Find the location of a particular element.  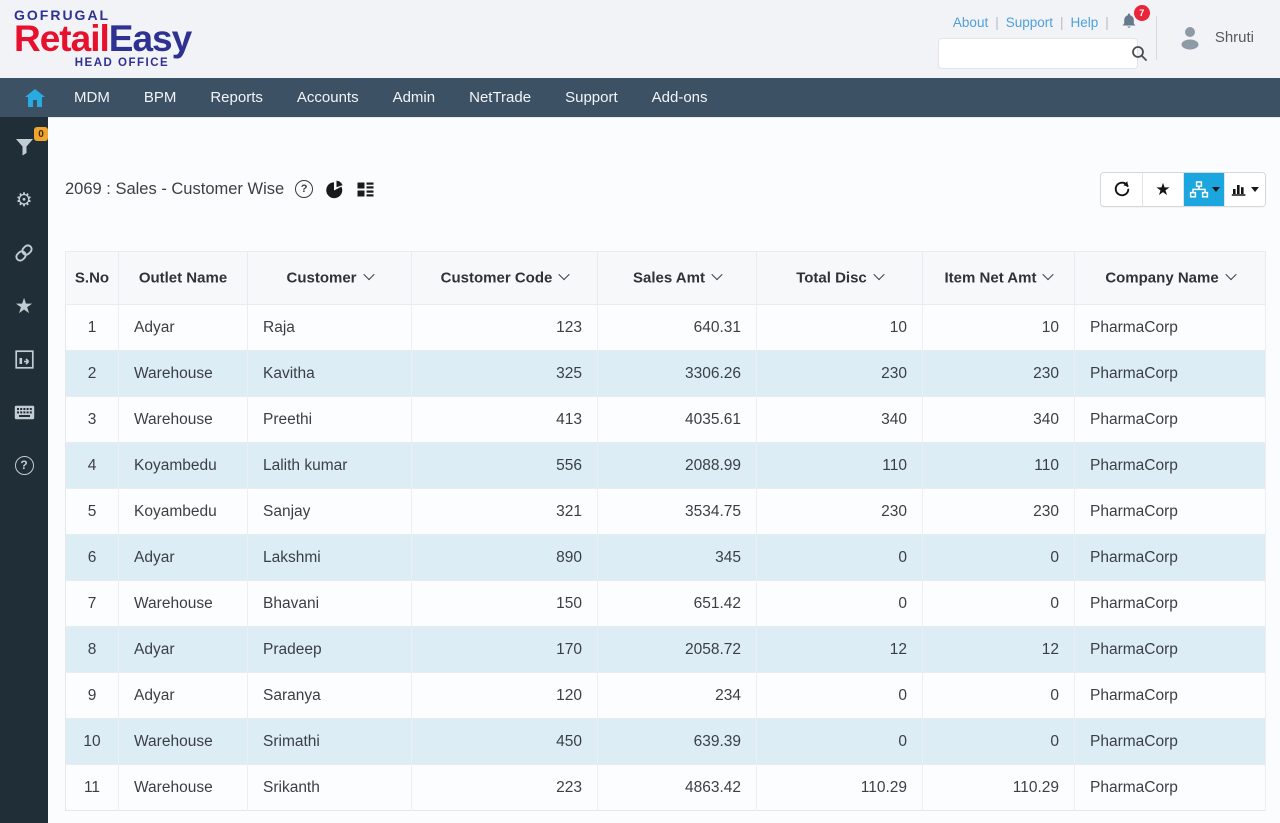

nav-item-add-ons: Add-ons is located at coordinates (680, 97).